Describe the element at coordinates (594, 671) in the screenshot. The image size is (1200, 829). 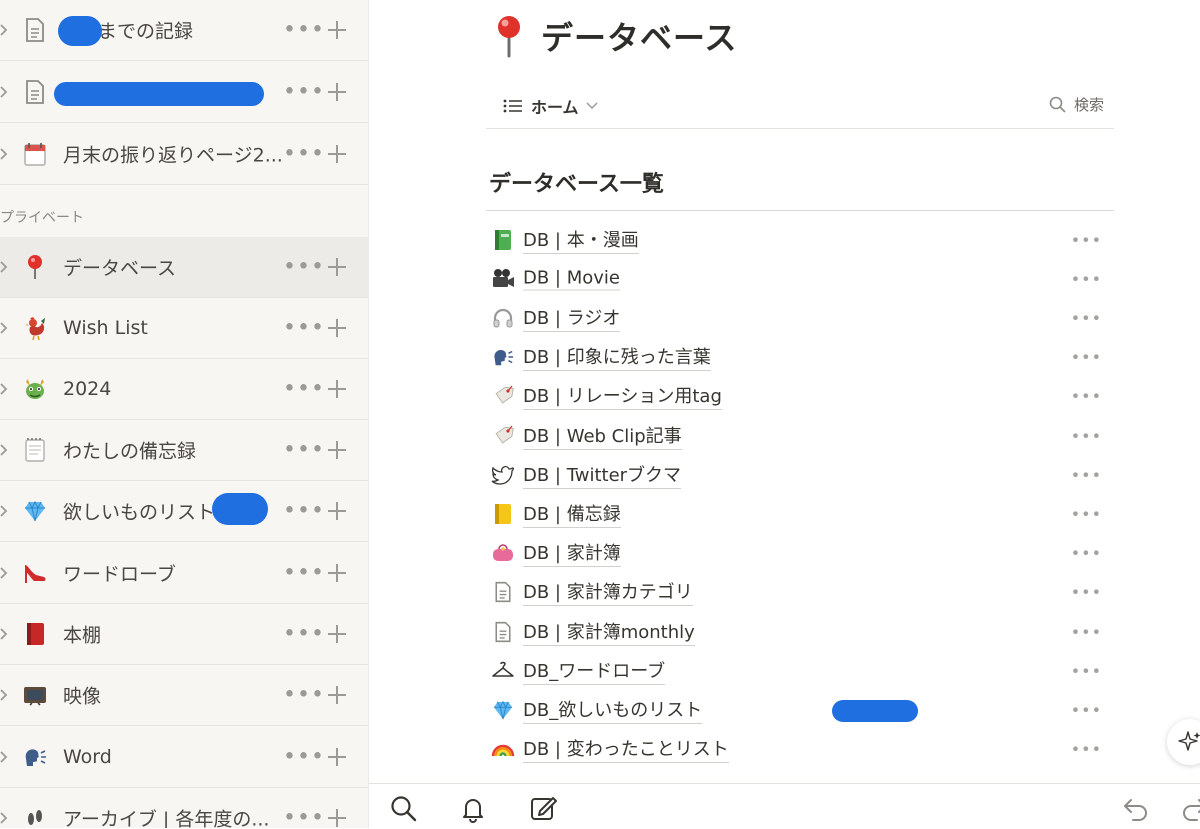
I see `list-item-label: DB_ワードローブ` at that location.